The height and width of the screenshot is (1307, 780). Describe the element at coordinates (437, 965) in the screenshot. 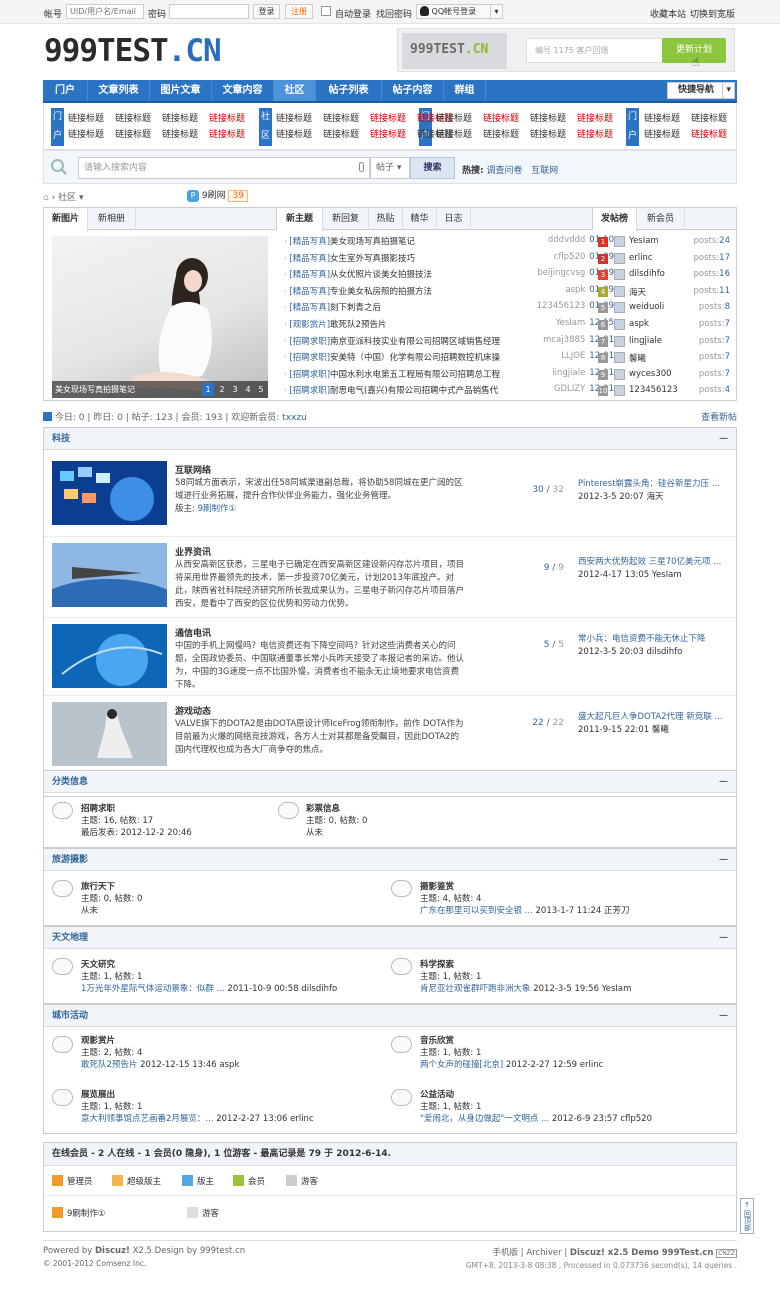

I see `forum-name-link: 科学探索` at that location.